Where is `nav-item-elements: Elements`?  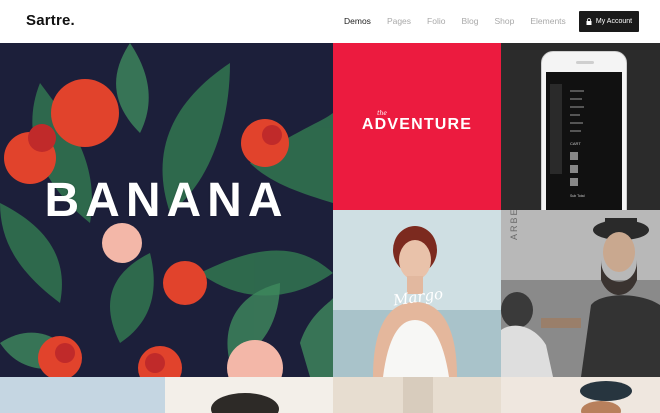 nav-item-elements: Elements is located at coordinates (547, 21).